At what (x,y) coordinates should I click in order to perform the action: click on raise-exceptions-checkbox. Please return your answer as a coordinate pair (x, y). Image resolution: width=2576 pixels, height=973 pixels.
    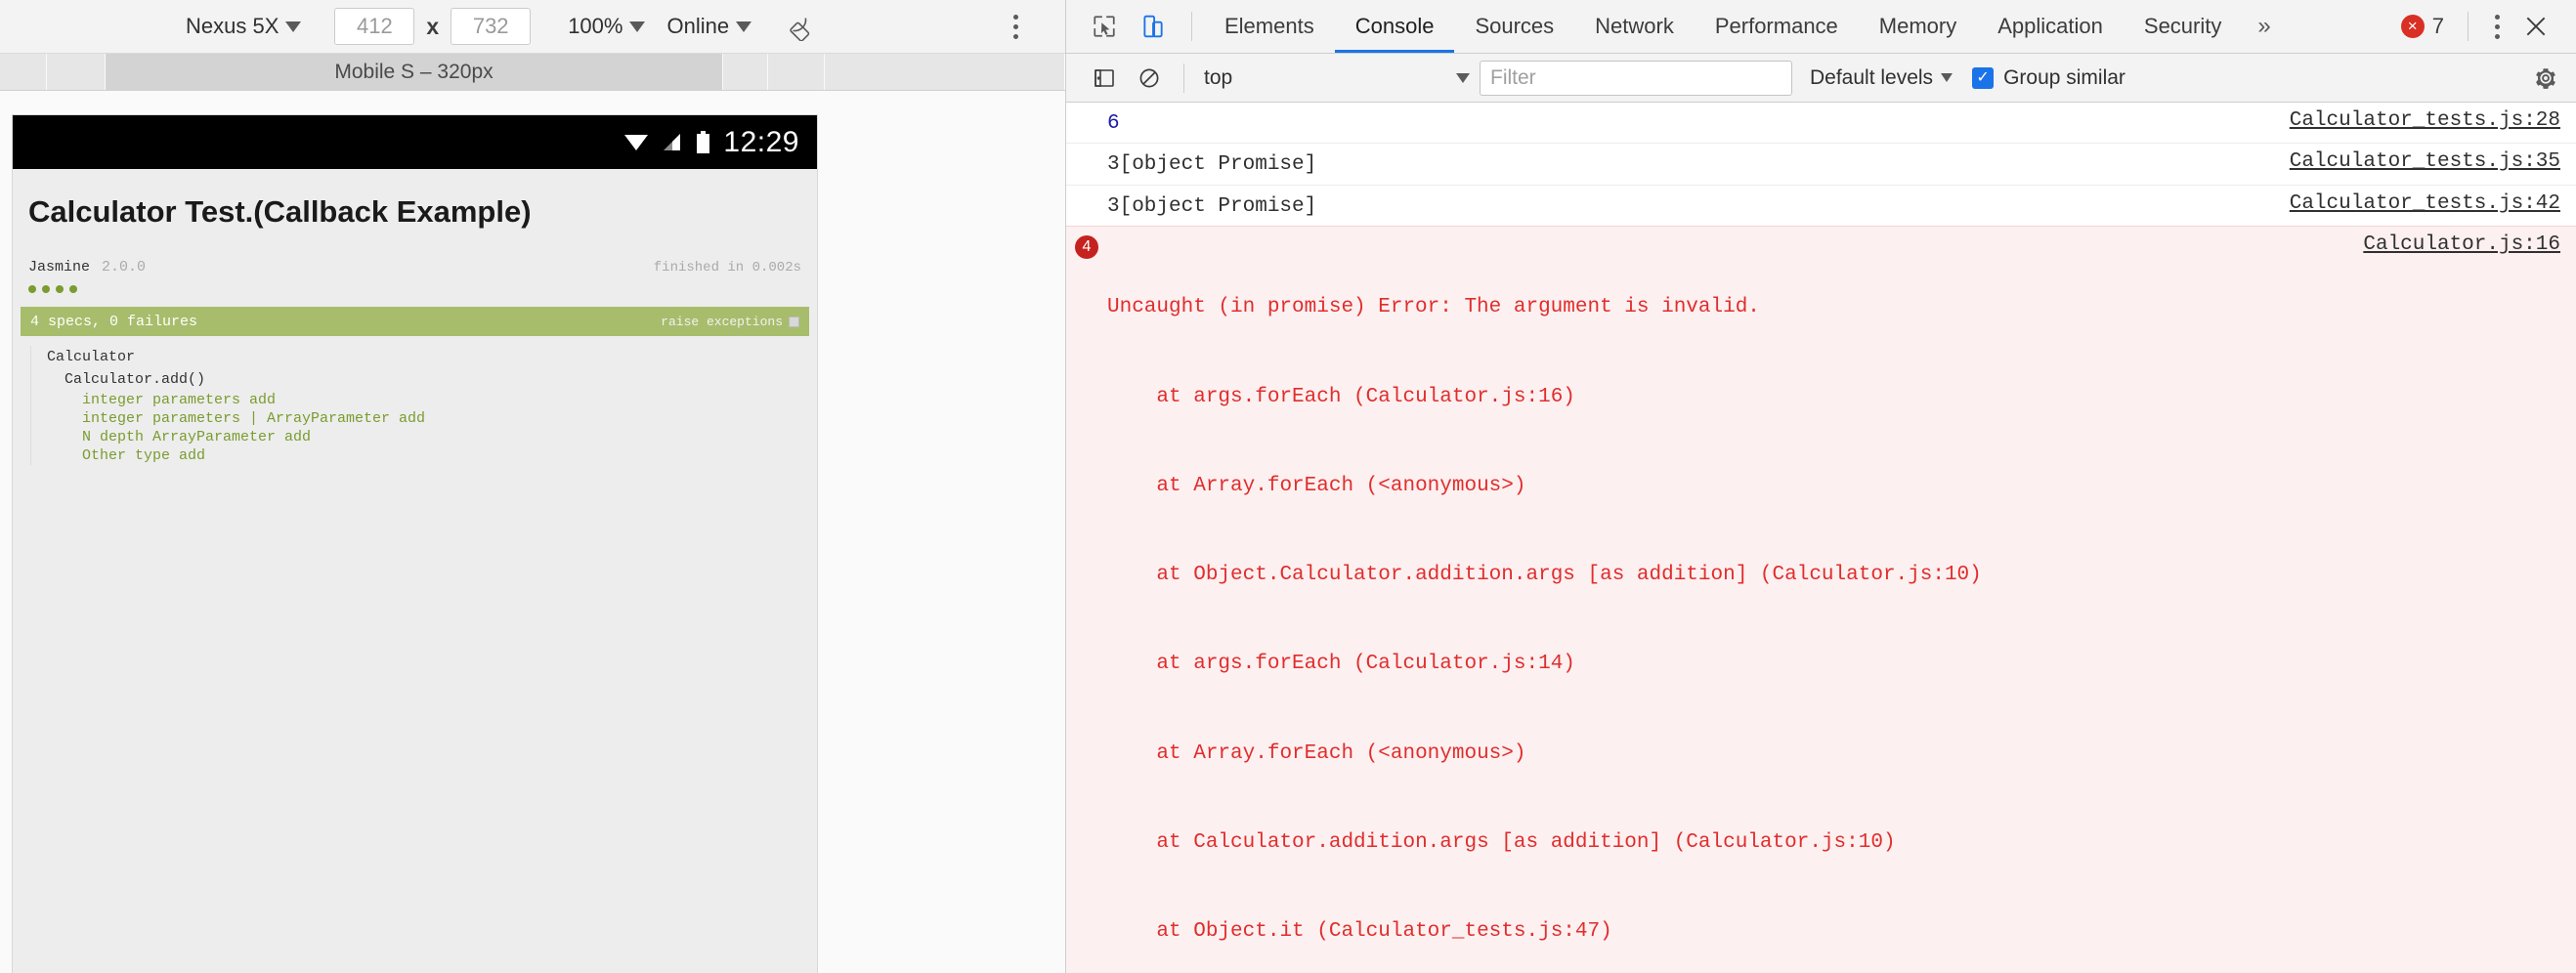
    Looking at the image, I should click on (794, 321).